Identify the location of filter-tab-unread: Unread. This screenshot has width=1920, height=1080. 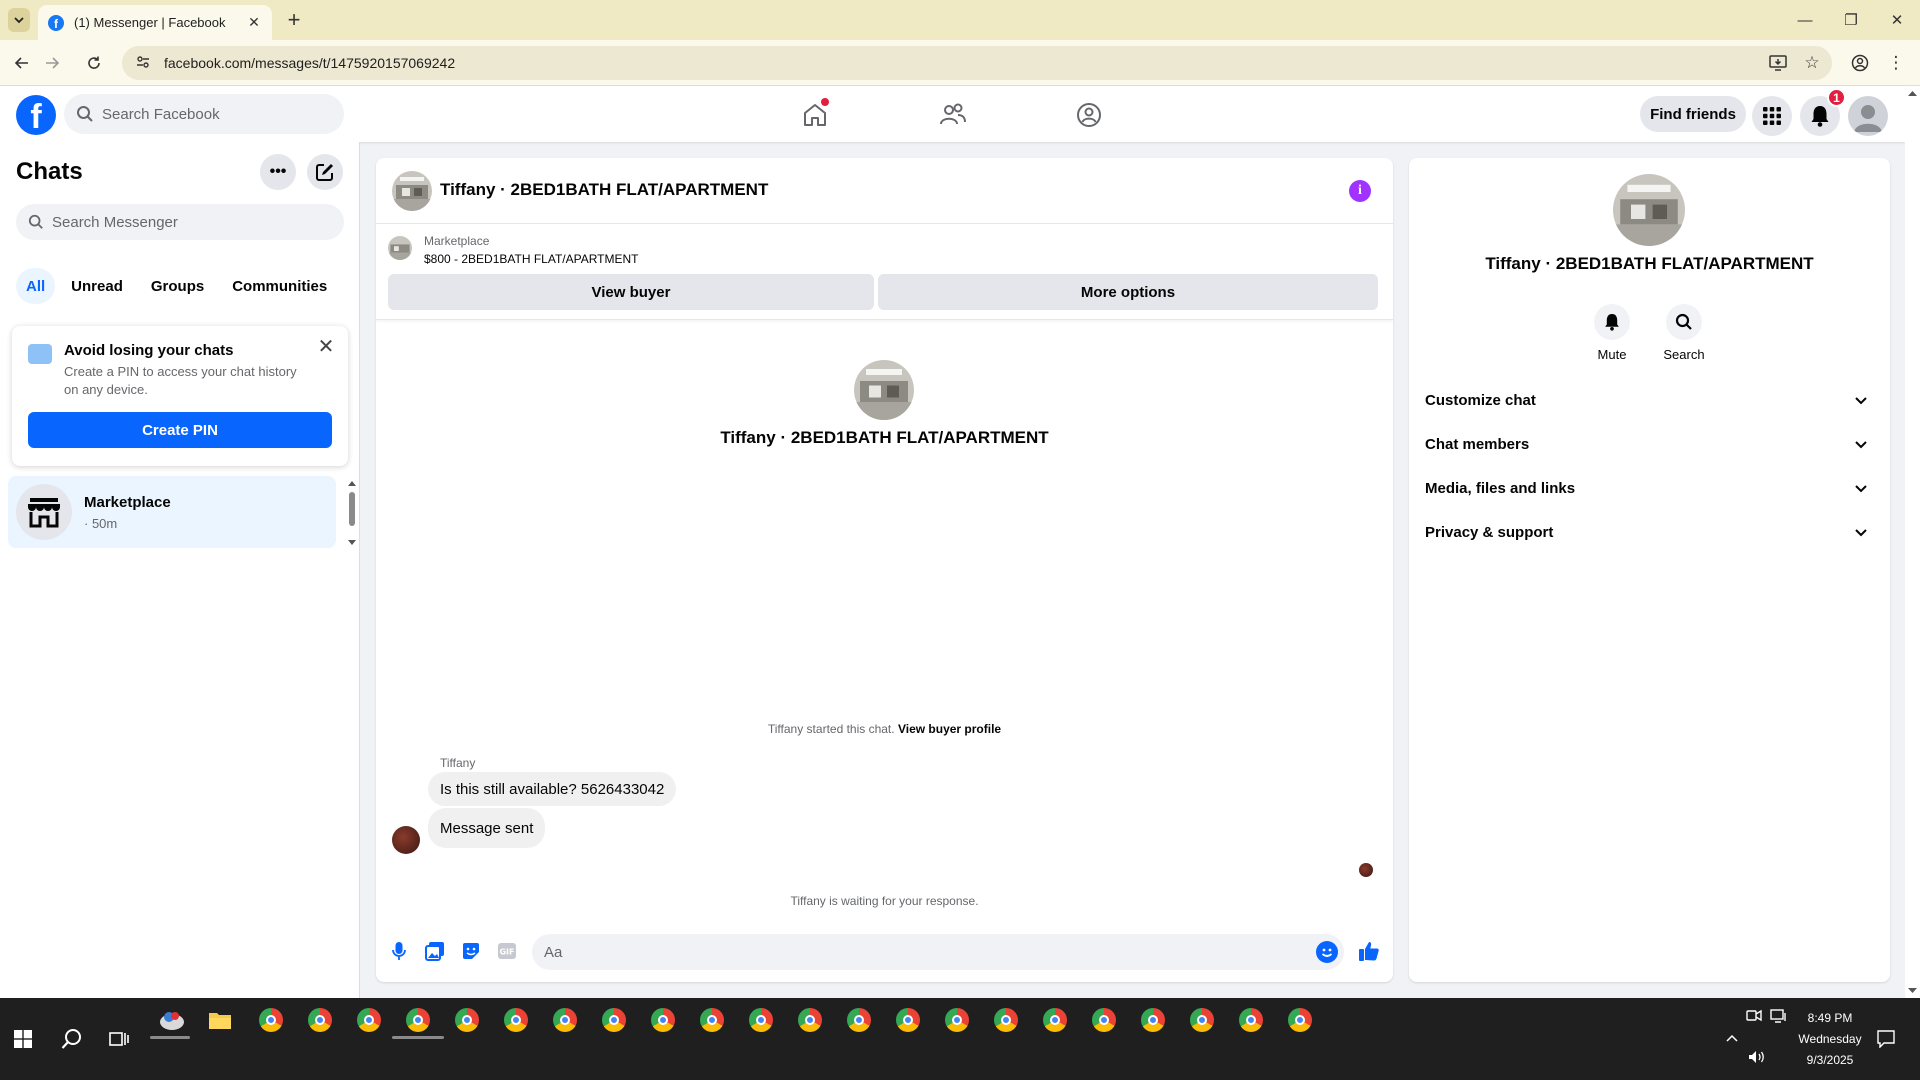
(97, 286).